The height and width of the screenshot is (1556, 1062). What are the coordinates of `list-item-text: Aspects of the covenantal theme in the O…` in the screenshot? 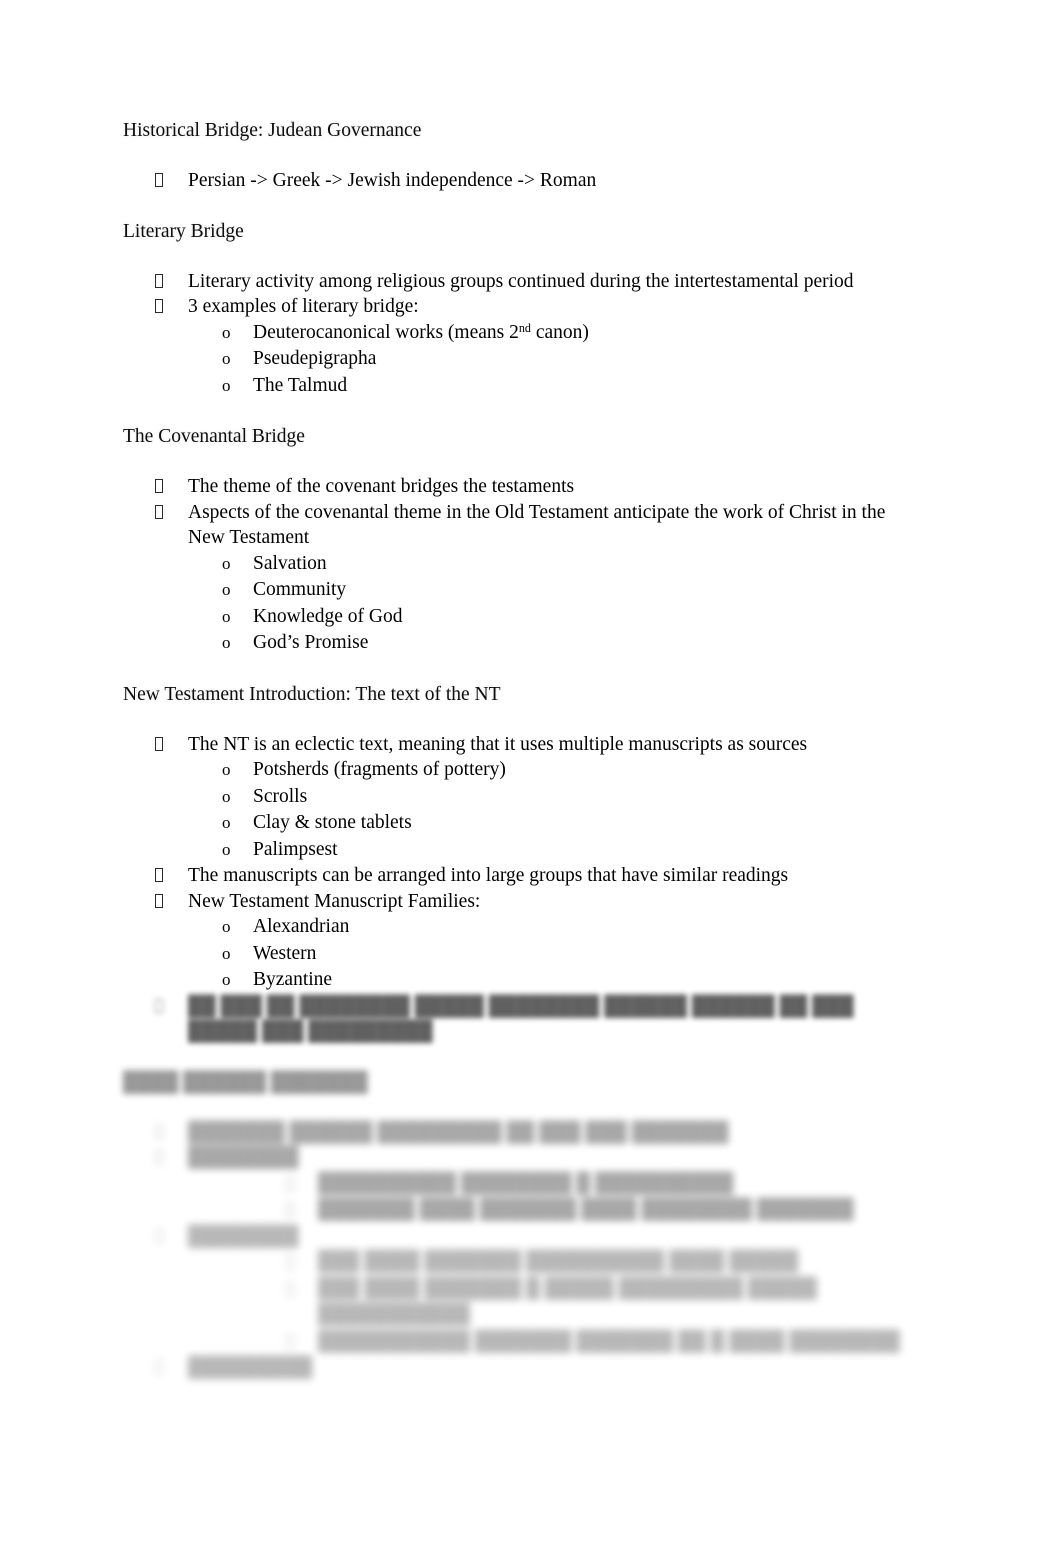 It's located at (537, 525).